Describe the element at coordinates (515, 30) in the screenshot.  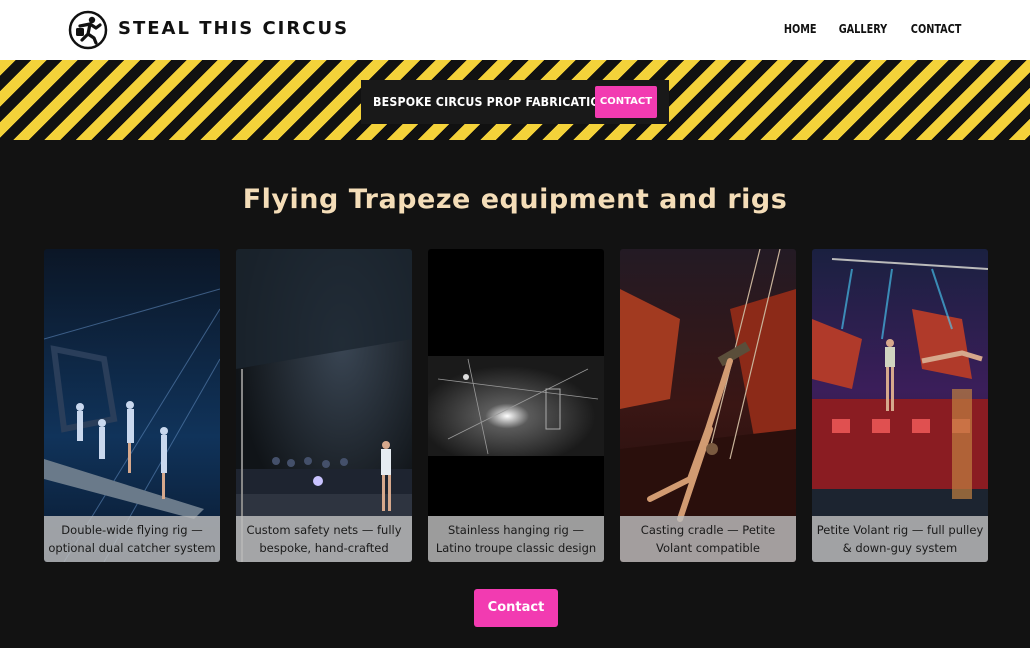
I see `site-header: STEAL THIS CIRCUS HOME GALLERY CONTACT` at that location.